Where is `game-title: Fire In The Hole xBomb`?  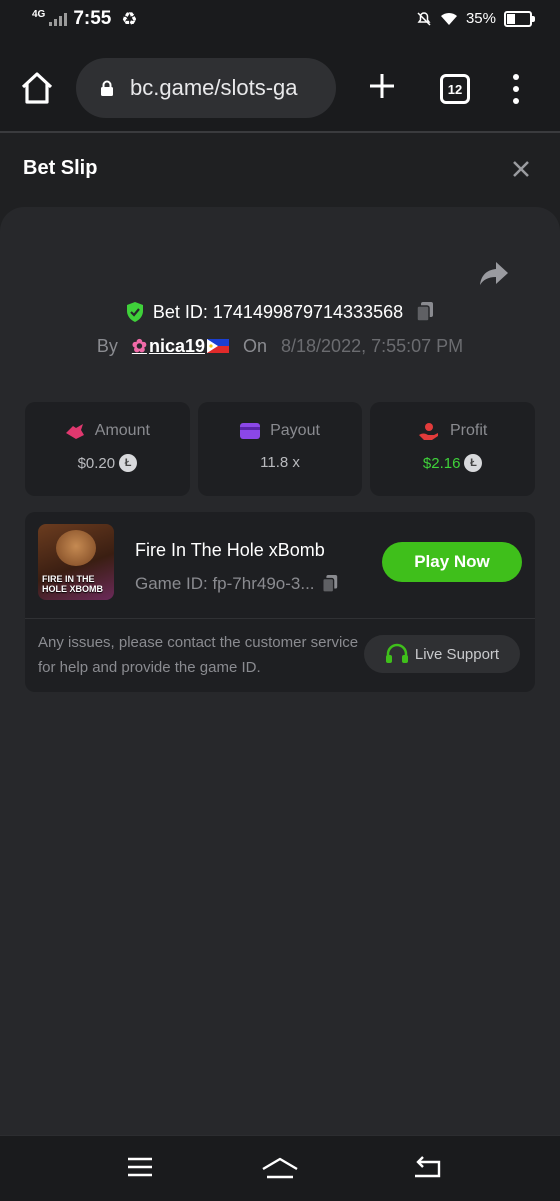 game-title: Fire In The Hole xBomb is located at coordinates (230, 550).